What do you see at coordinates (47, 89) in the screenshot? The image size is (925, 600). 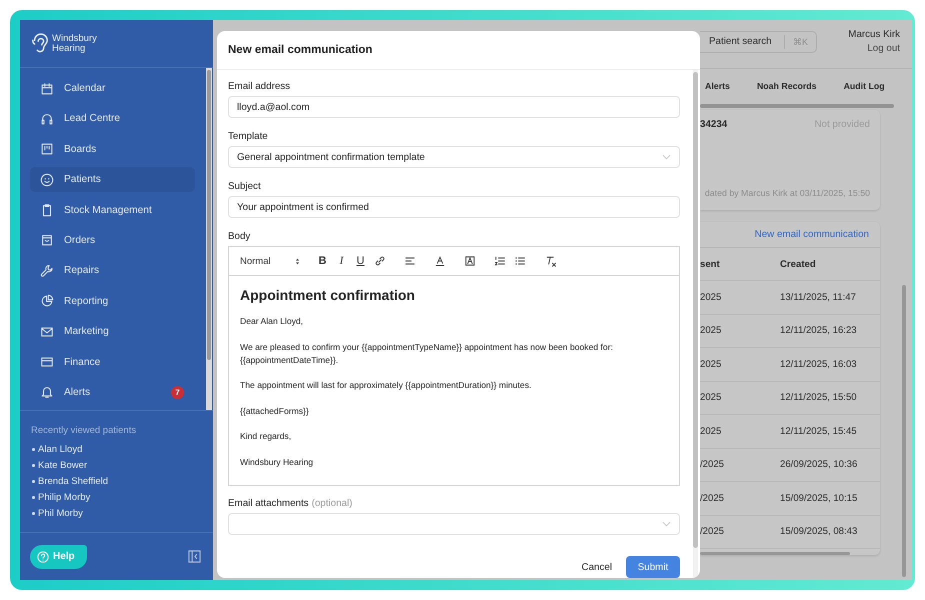 I see `calendar-icon` at bounding box center [47, 89].